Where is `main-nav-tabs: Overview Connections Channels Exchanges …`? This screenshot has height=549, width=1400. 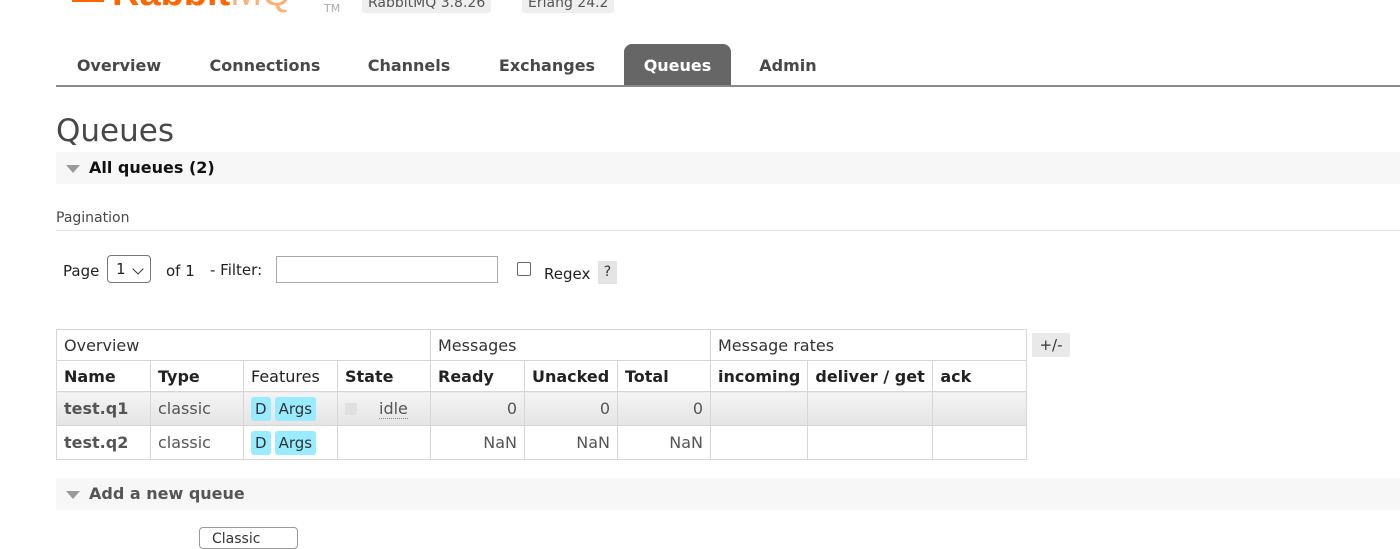
main-nav-tabs: Overview Connections Channels Exchanges … is located at coordinates (728, 65).